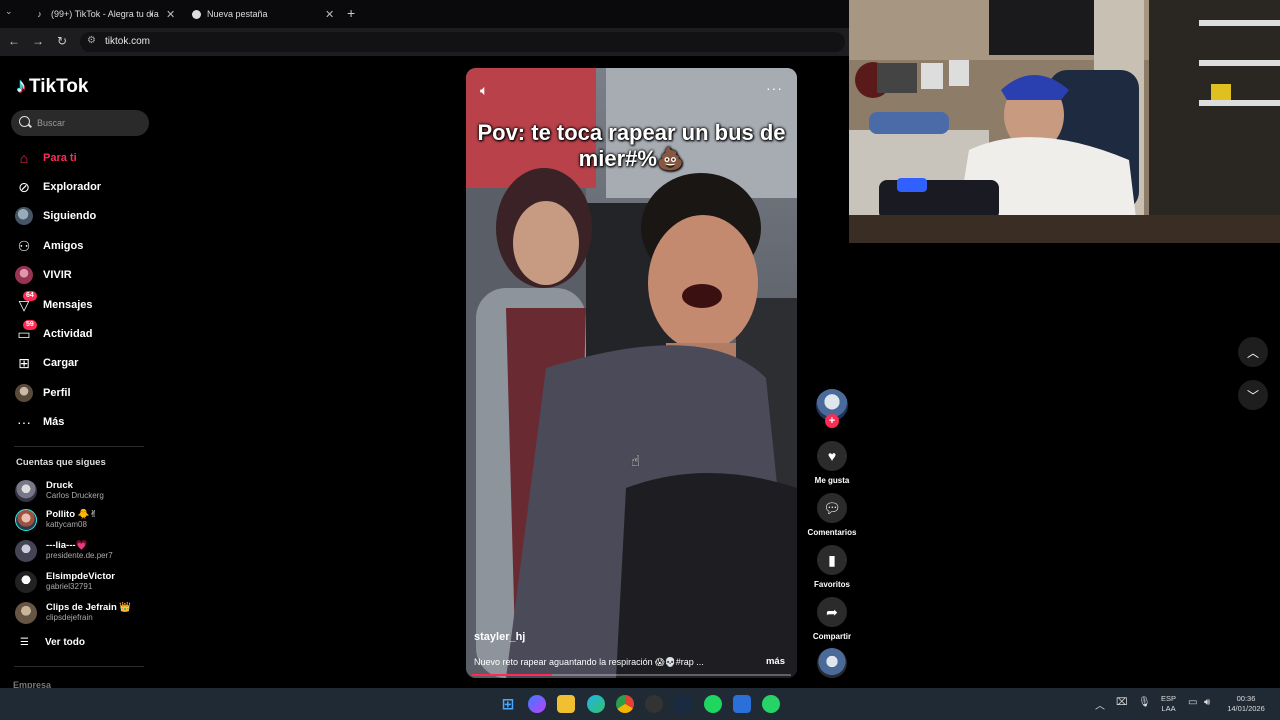  I want to click on list-icon: ☰, so click(24, 642).